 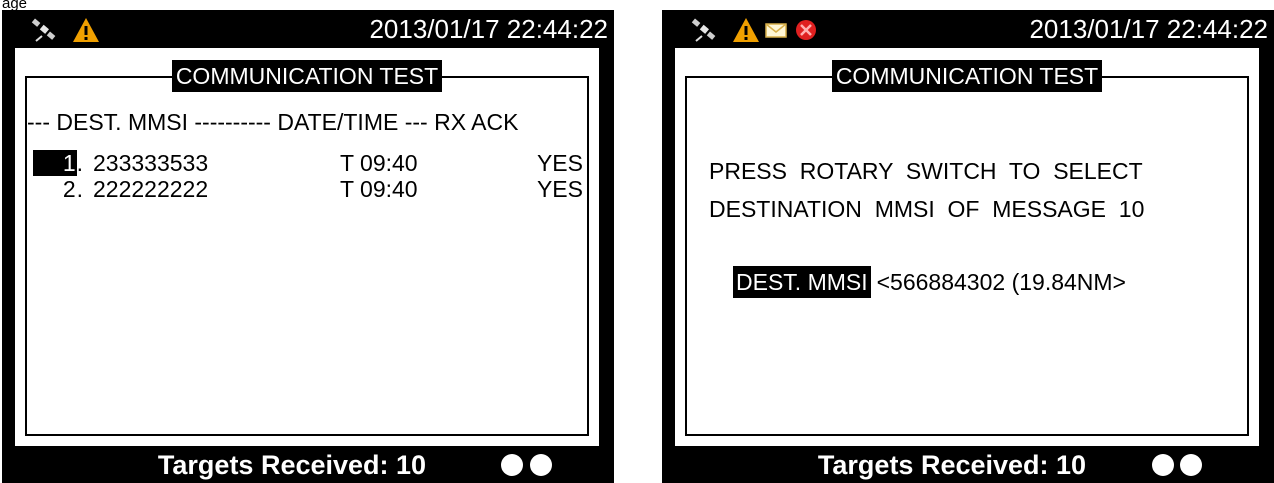 What do you see at coordinates (806, 30) in the screenshot?
I see `alarm-icon` at bounding box center [806, 30].